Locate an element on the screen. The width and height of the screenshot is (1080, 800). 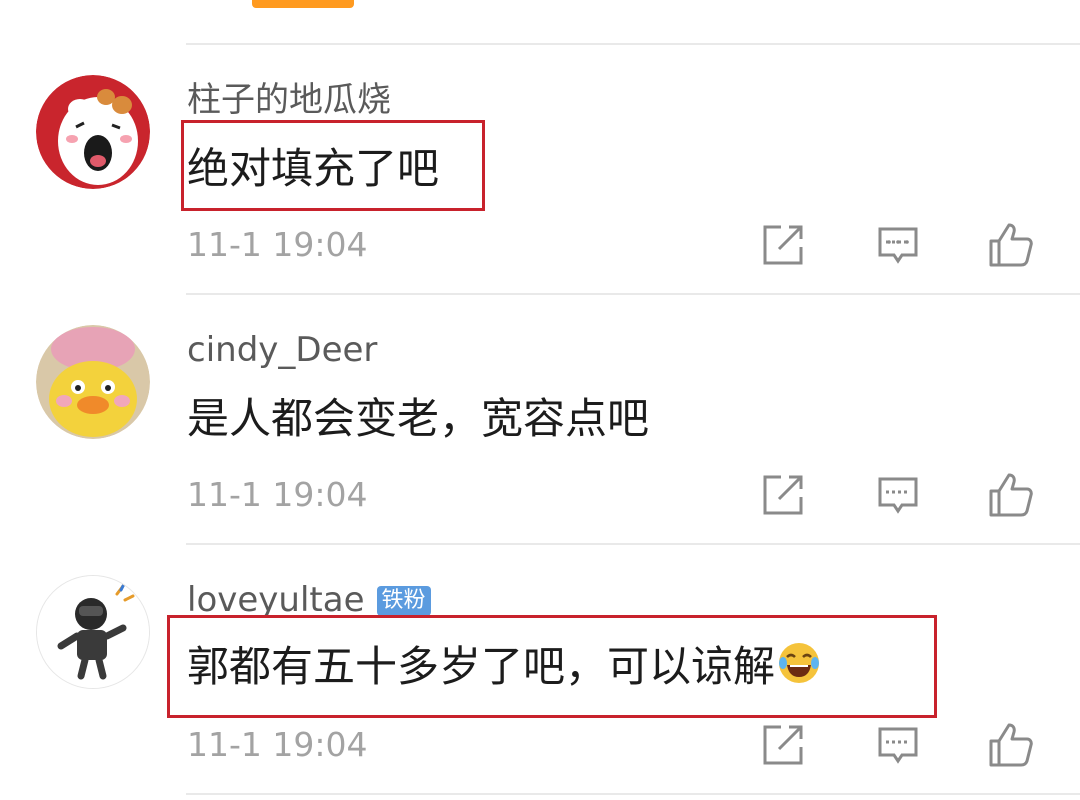
active-tab-indicator is located at coordinates (303, 4).